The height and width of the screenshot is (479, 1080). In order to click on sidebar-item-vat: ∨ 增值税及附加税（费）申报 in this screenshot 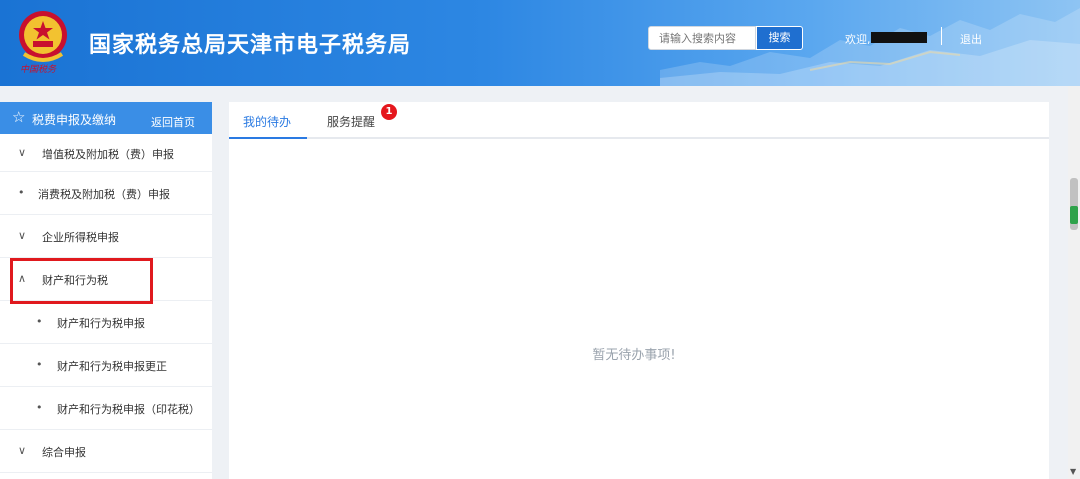, I will do `click(106, 153)`.